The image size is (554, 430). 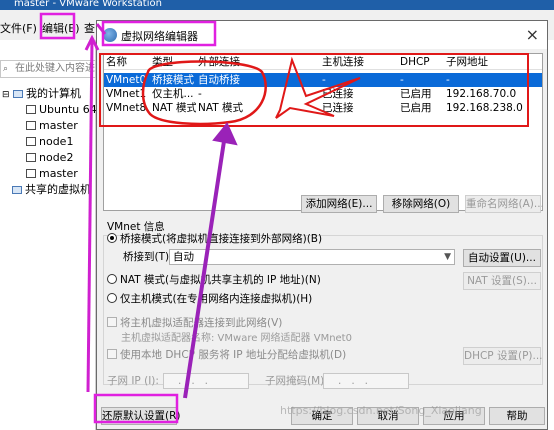 I want to click on highlight-type-ellipse, so click(x=204, y=93).